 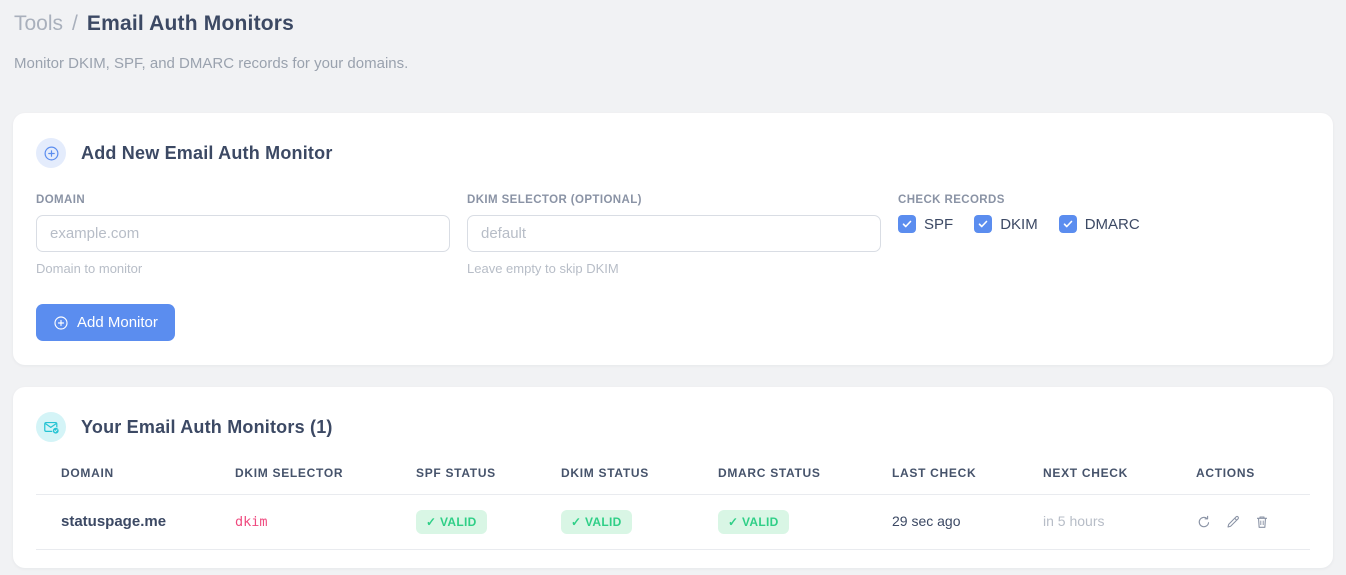 What do you see at coordinates (1019, 224) in the screenshot?
I see `dkim-checkbox-label: DKIM` at bounding box center [1019, 224].